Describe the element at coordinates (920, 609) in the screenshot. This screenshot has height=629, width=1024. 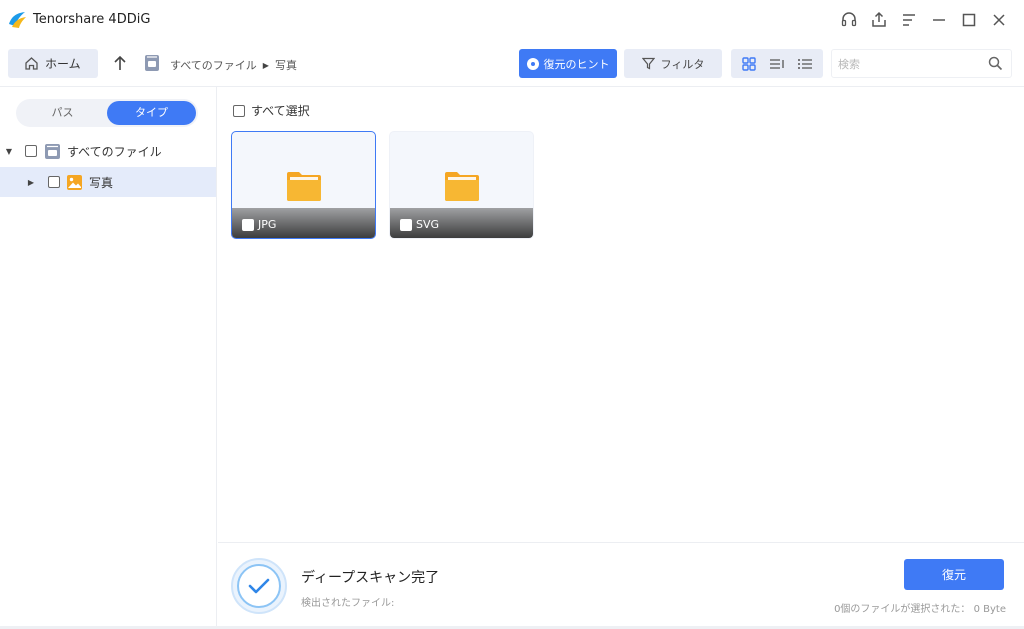
I see `selection-info: 0個のファイルが選択された： 0 Byte` at that location.